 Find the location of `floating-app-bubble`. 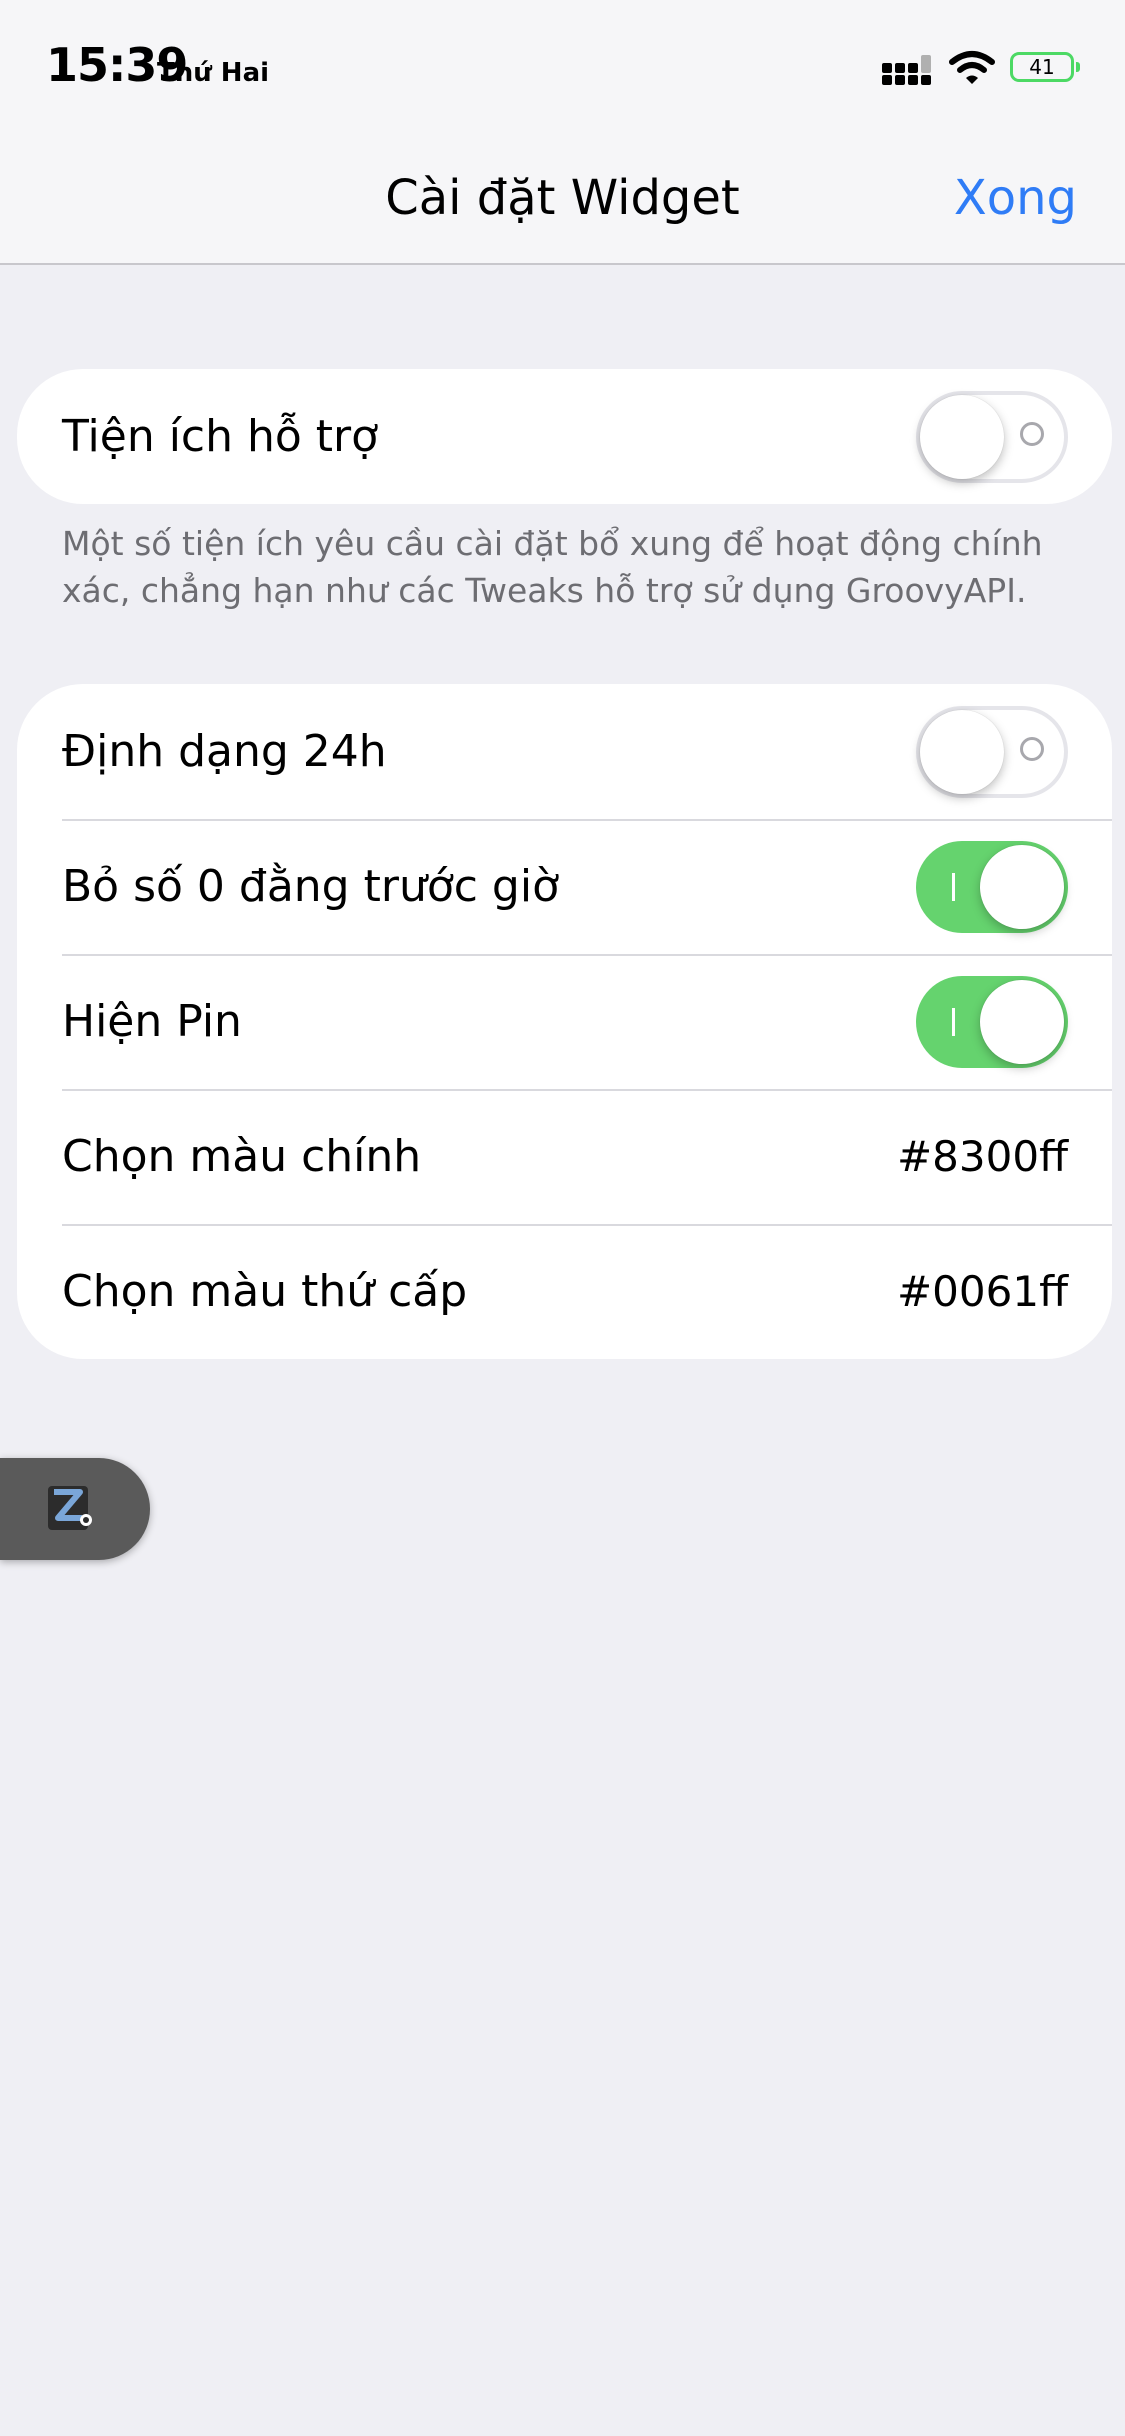

floating-app-bubble is located at coordinates (75, 1509).